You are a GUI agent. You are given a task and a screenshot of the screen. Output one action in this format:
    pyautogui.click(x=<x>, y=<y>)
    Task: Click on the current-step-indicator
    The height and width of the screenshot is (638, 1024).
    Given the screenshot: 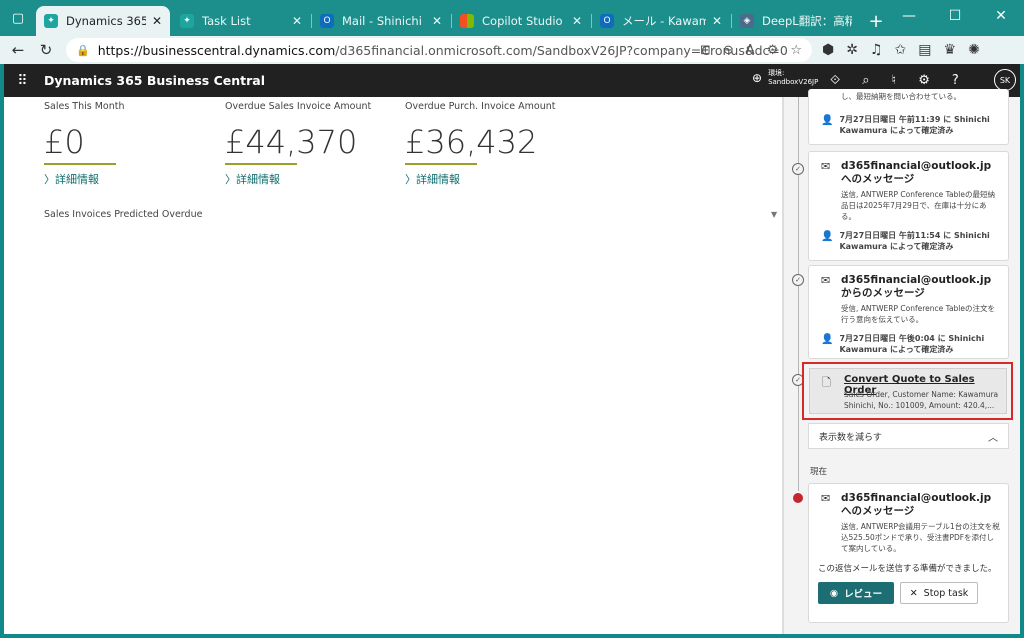 What is the action you would take?
    pyautogui.click(x=798, y=498)
    